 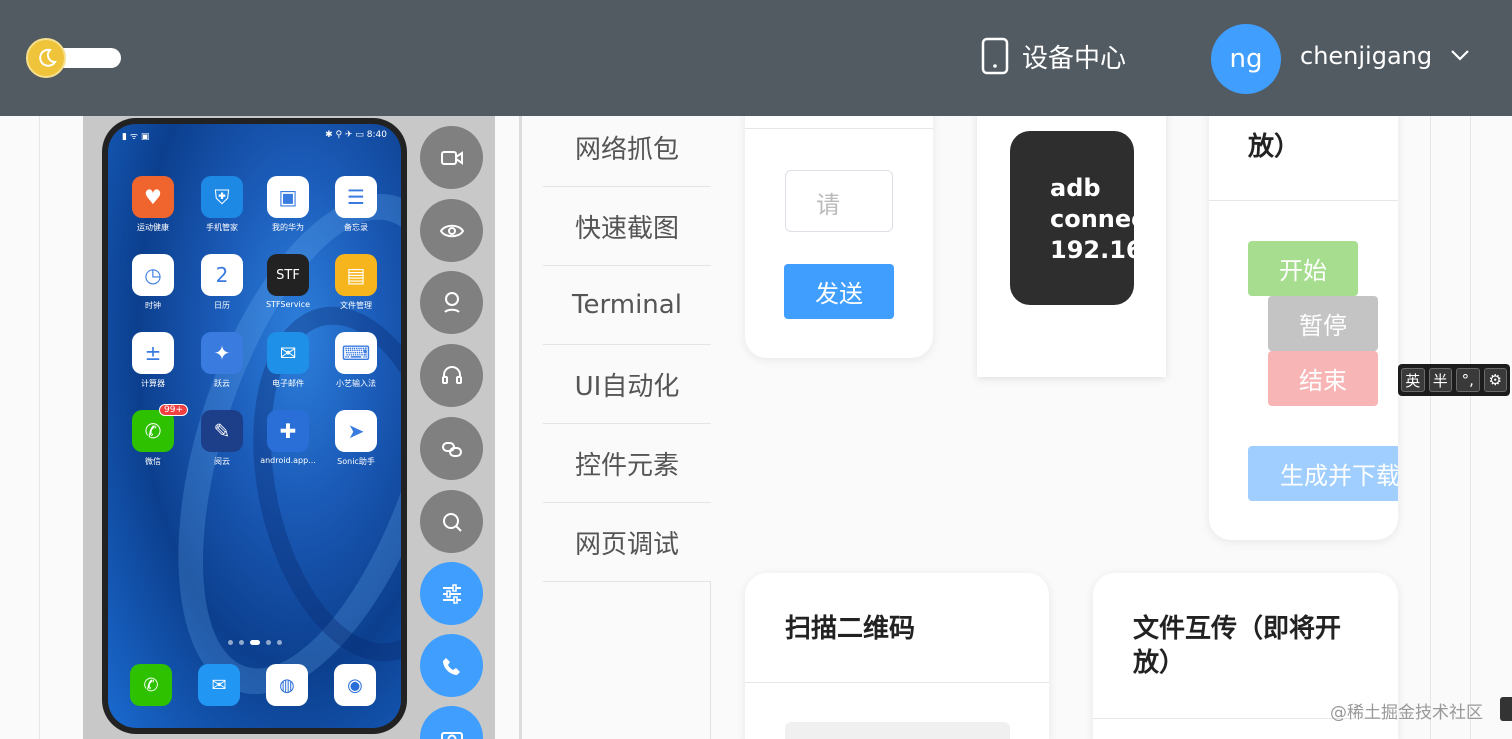 I want to click on text-input: 请, so click(x=839, y=201).